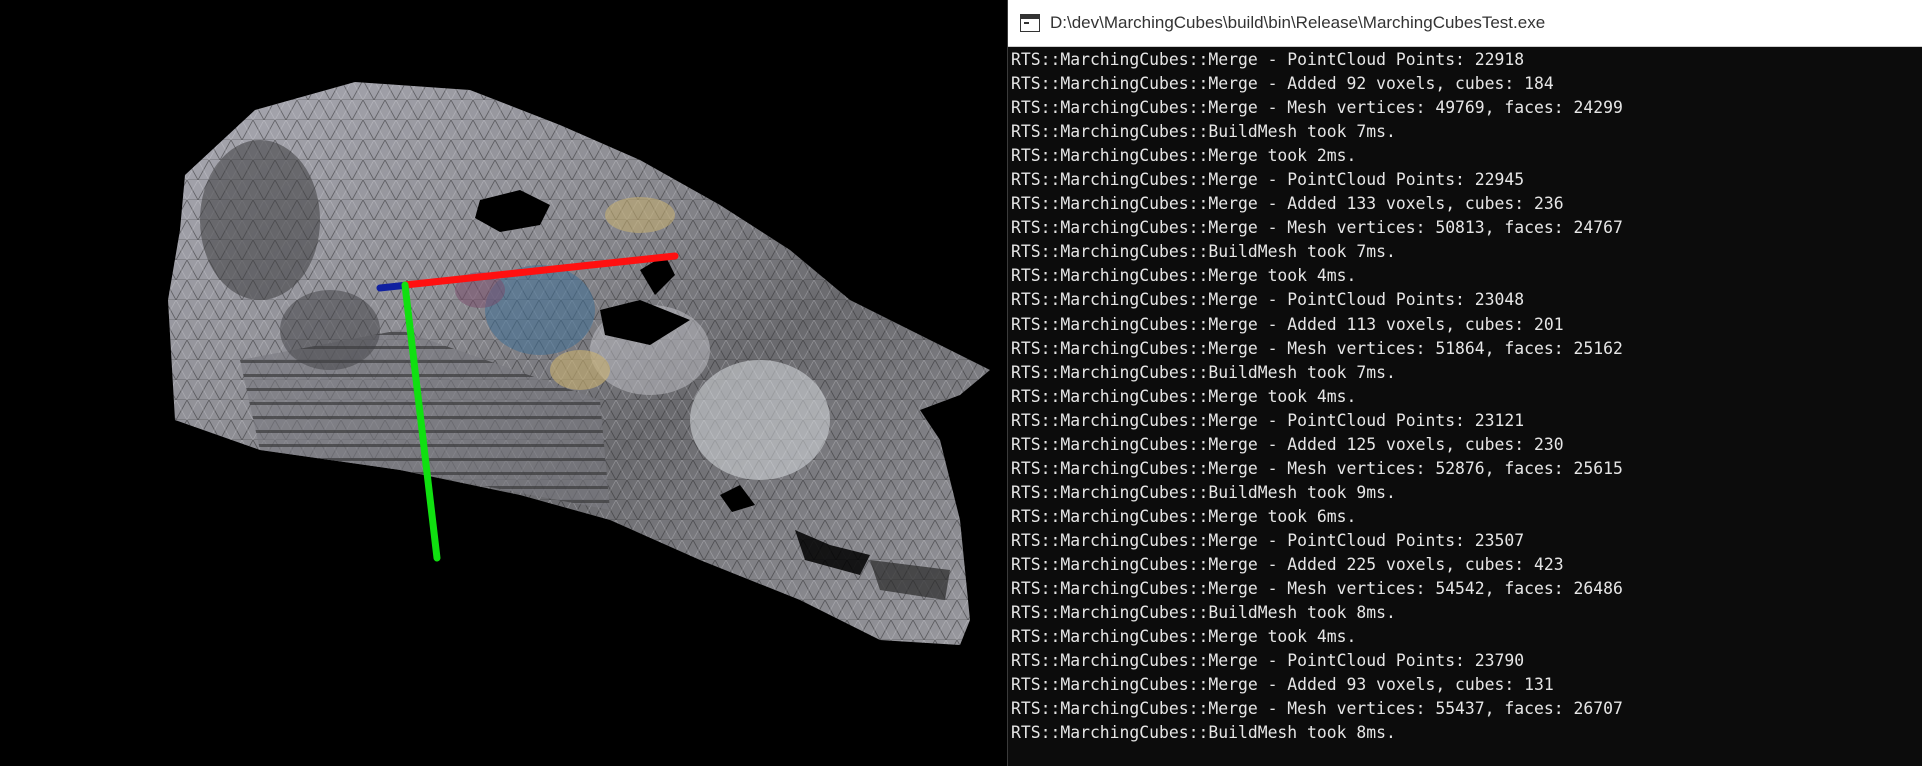  I want to click on console-line: RTS::MarchingCubes::Merge took 2ms., so click(1184, 156).